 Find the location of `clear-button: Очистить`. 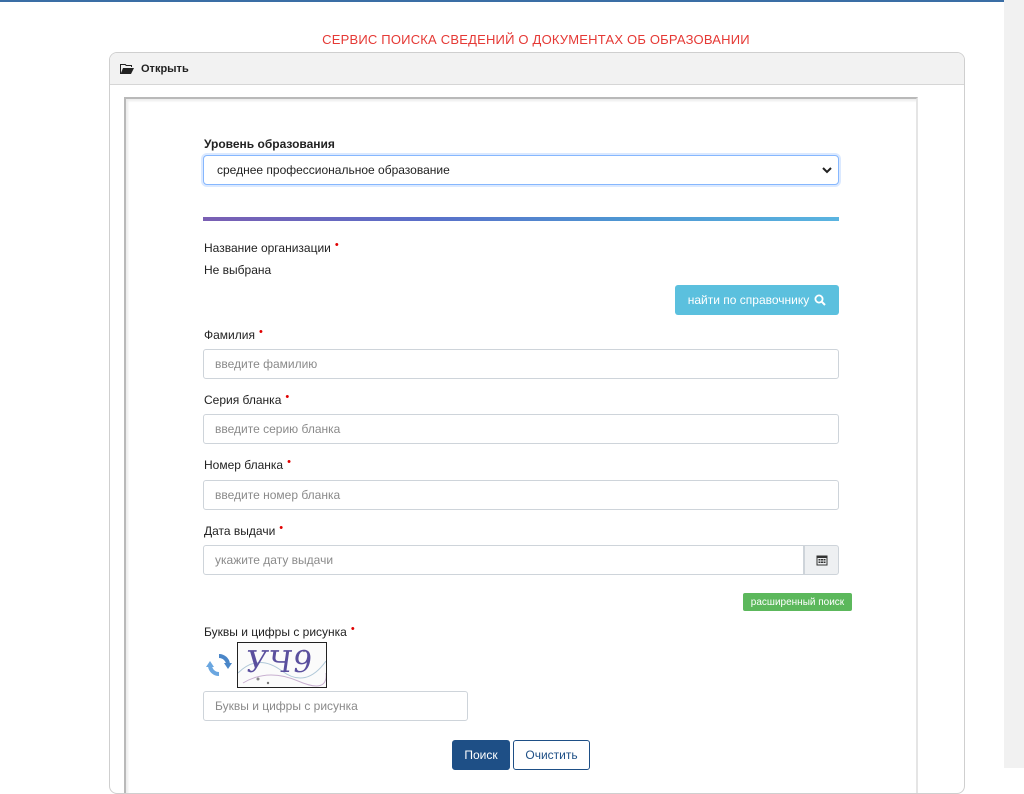

clear-button: Очистить is located at coordinates (551, 755).